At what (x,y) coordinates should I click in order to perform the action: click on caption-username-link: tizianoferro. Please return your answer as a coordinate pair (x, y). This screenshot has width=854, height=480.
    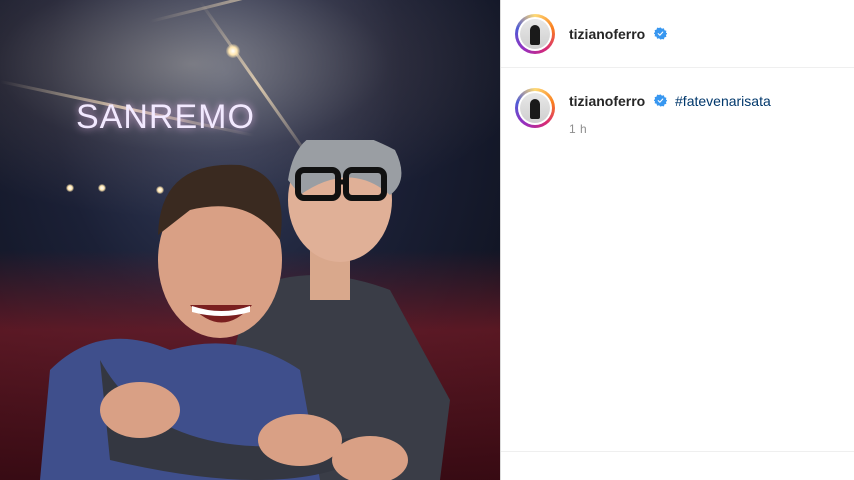
    Looking at the image, I should click on (620, 101).